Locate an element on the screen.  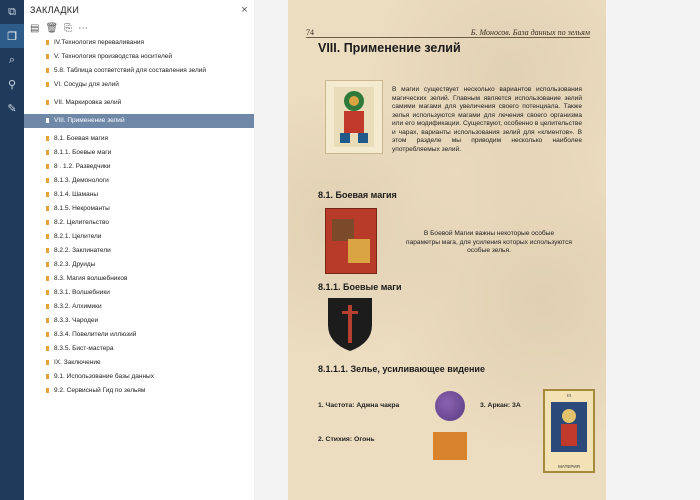
bookmark-label: 8.1.1. Боевые маги is located at coordinates (83, 152).